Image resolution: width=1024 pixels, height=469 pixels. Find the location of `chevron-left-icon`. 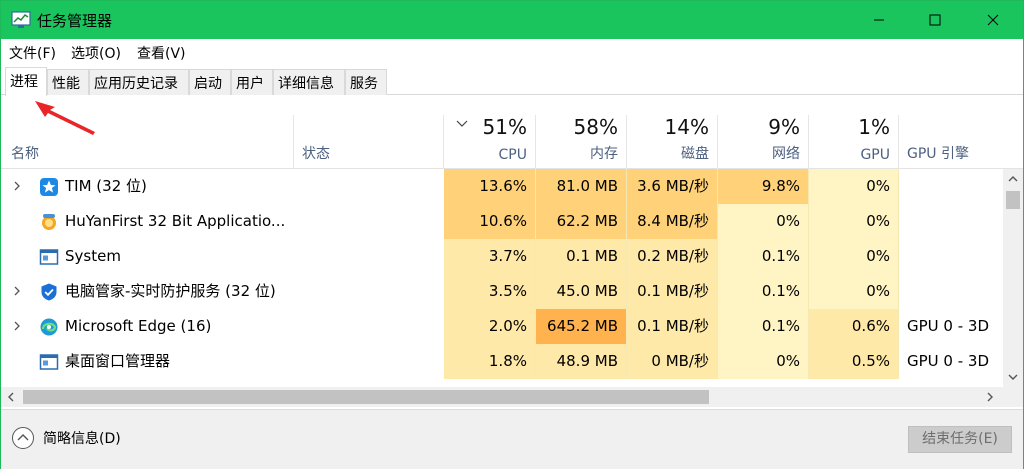

chevron-left-icon is located at coordinates (11, 397).